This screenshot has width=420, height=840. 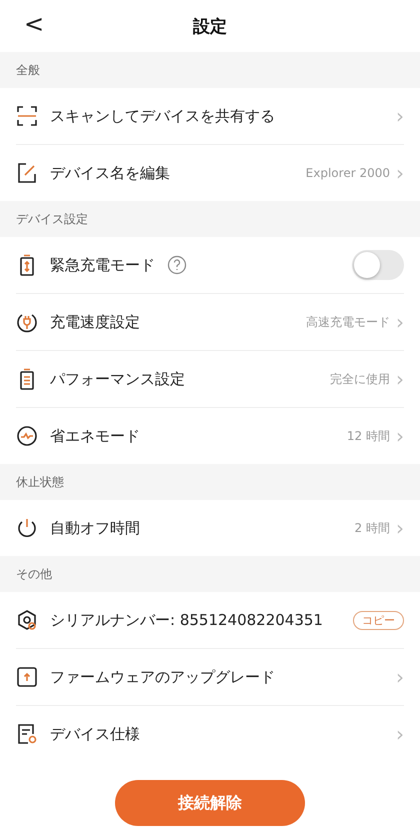 I want to click on setting-label: 省エネモード, so click(x=95, y=436).